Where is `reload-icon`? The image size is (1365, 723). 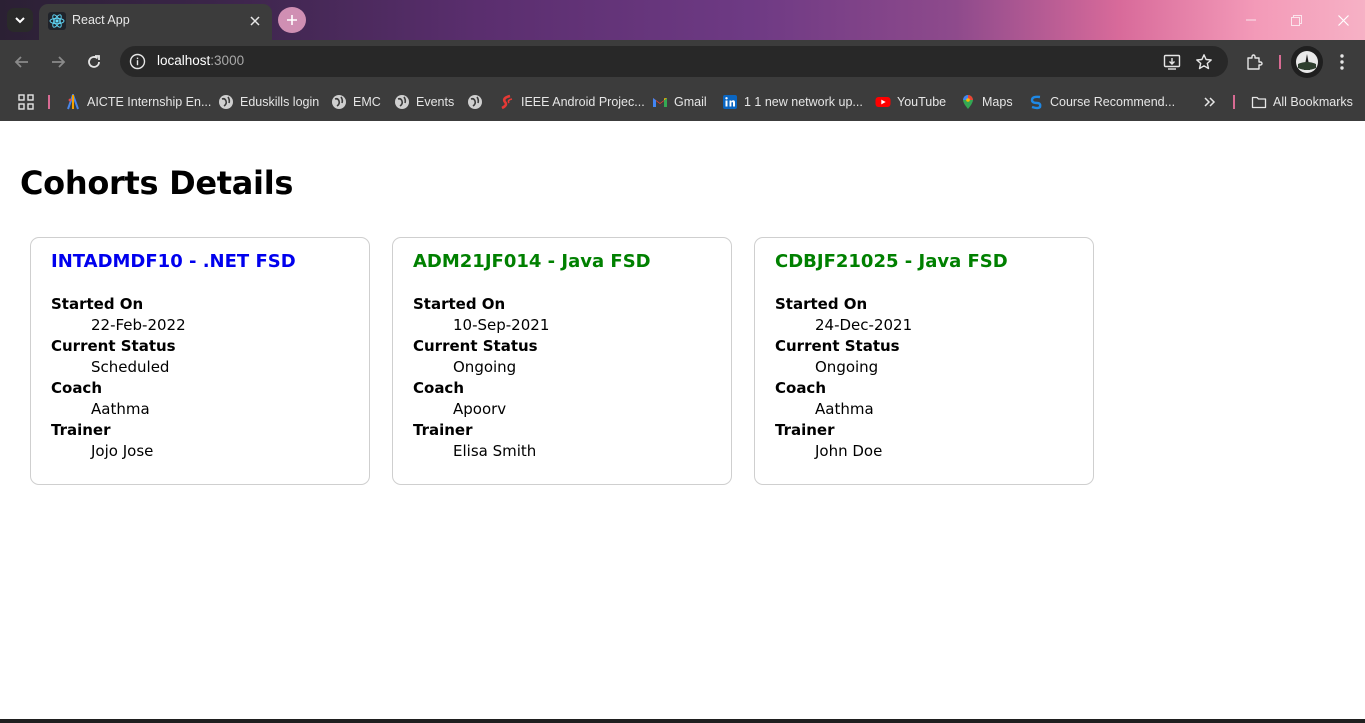 reload-icon is located at coordinates (94, 61).